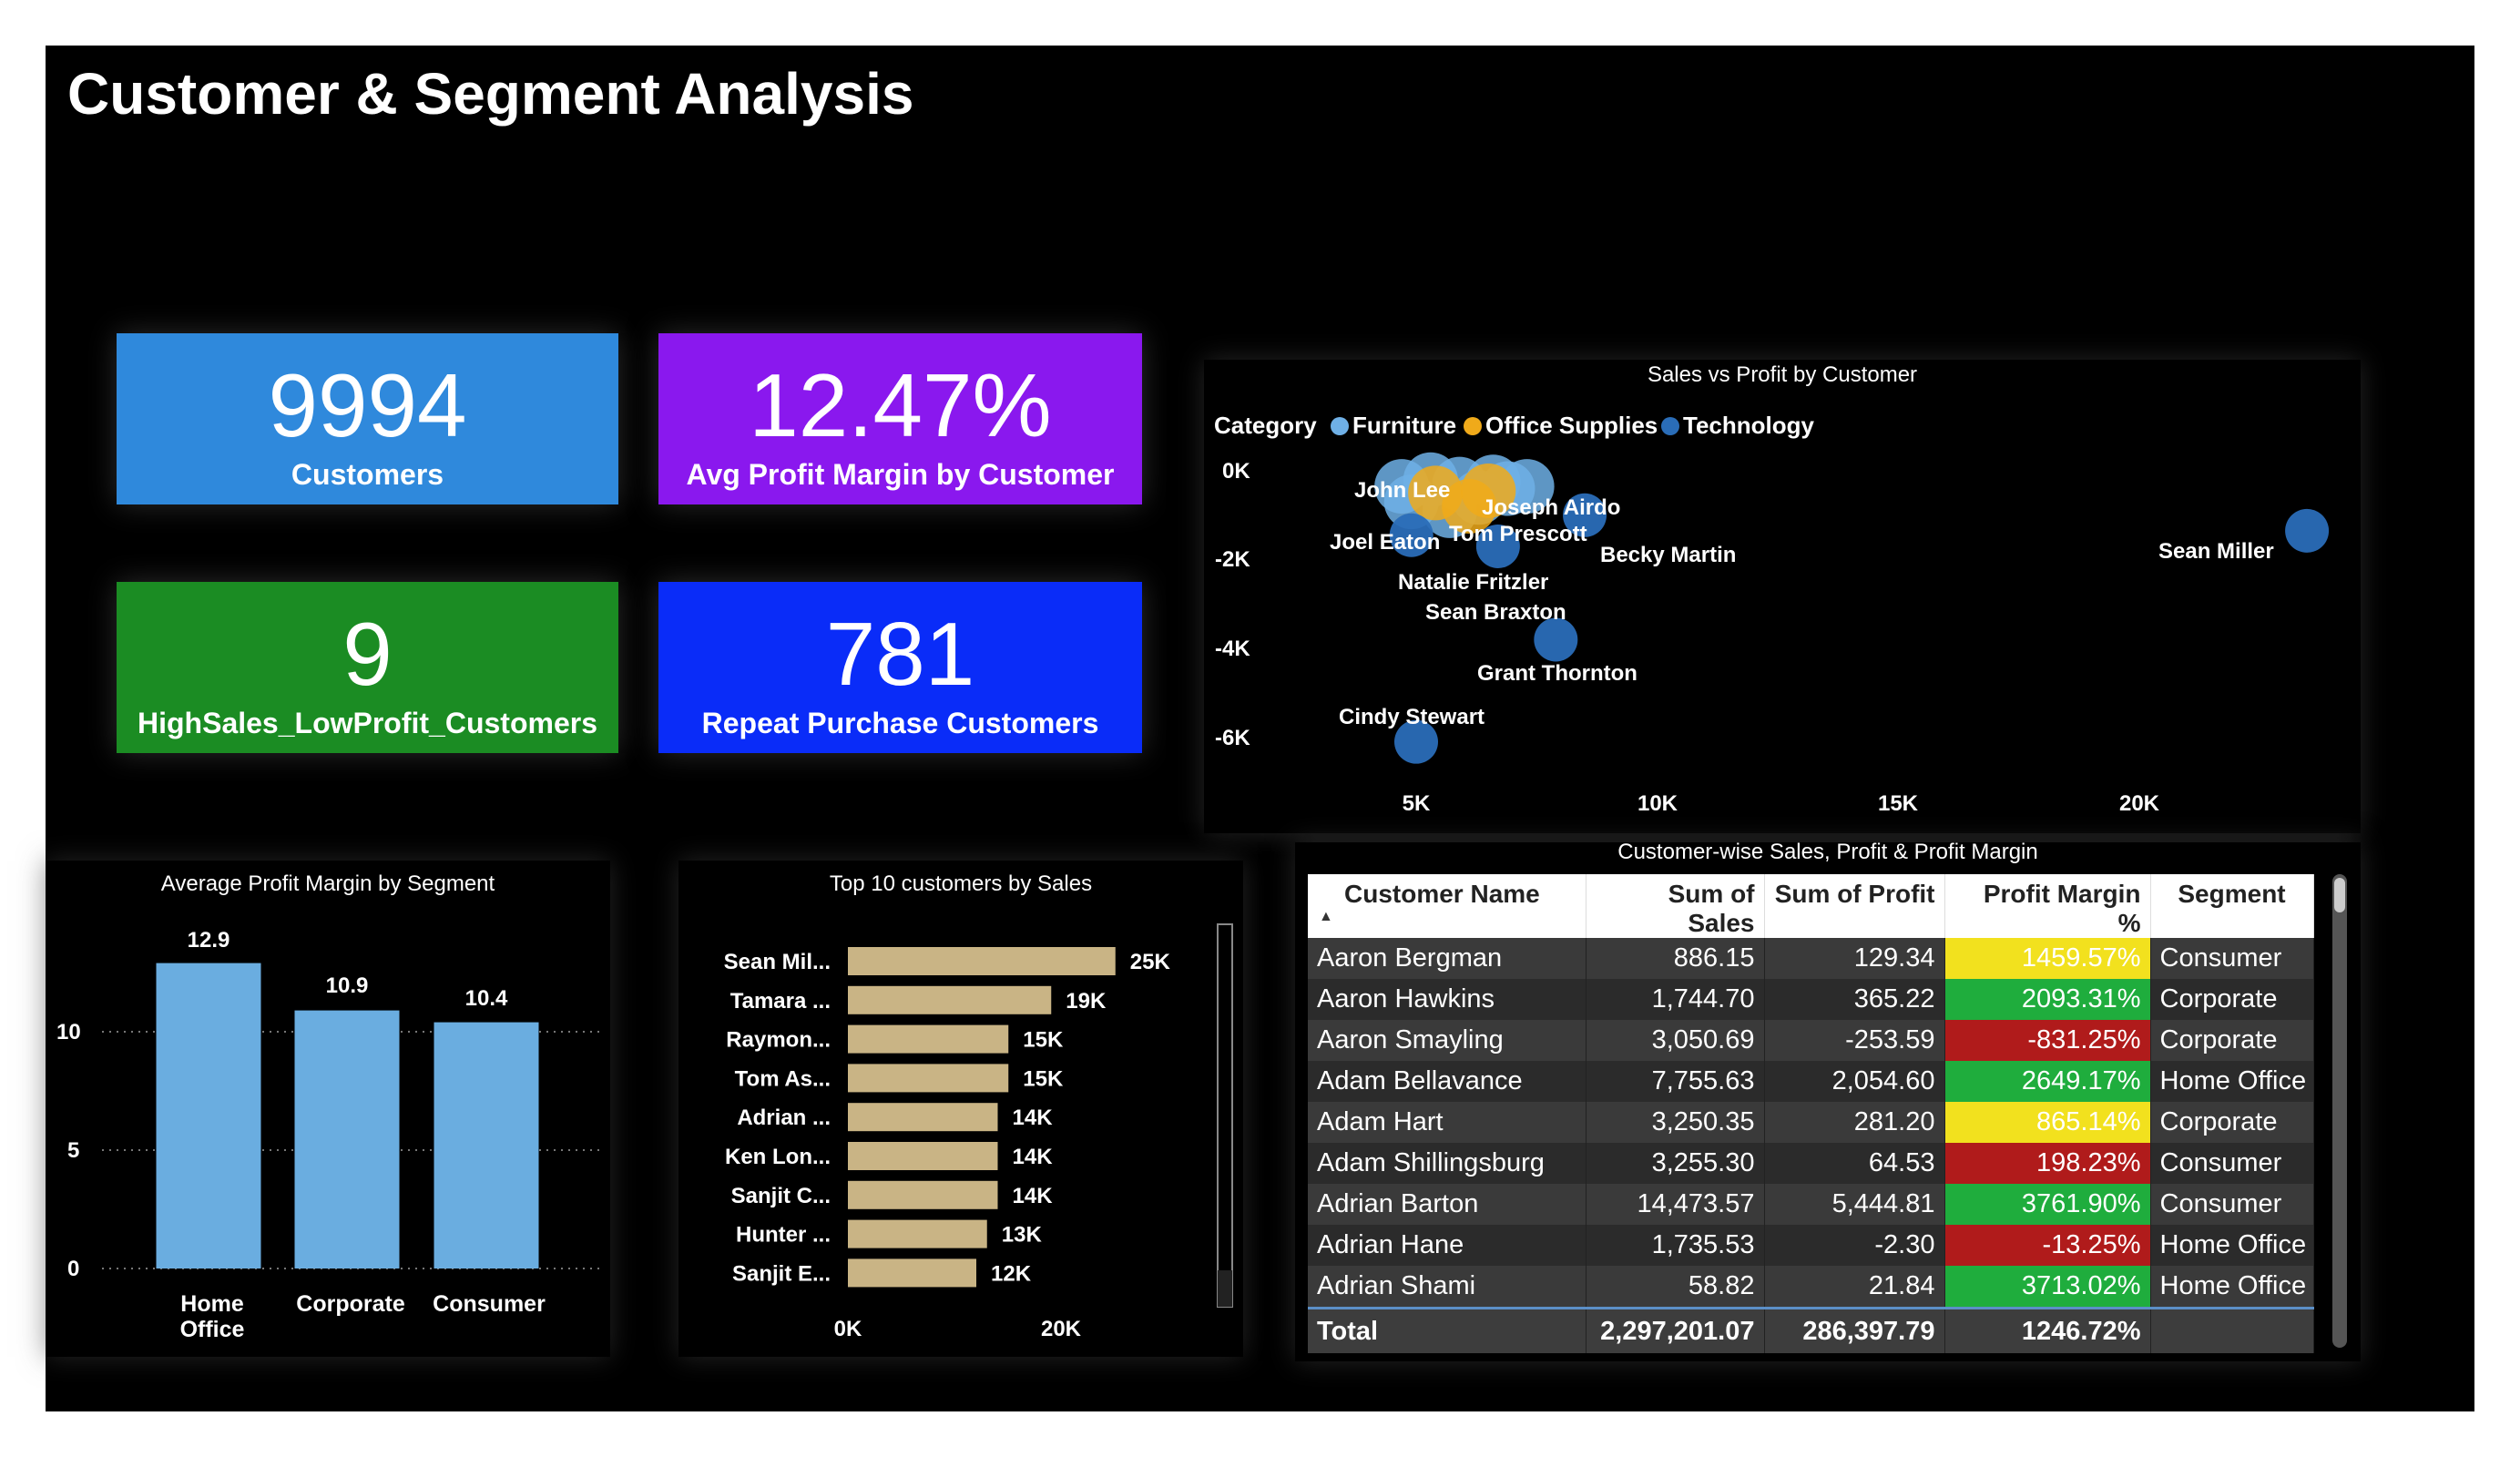 The height and width of the screenshot is (1457, 2520). What do you see at coordinates (1854, 1164) in the screenshot?
I see `profit-cell: 64.53` at bounding box center [1854, 1164].